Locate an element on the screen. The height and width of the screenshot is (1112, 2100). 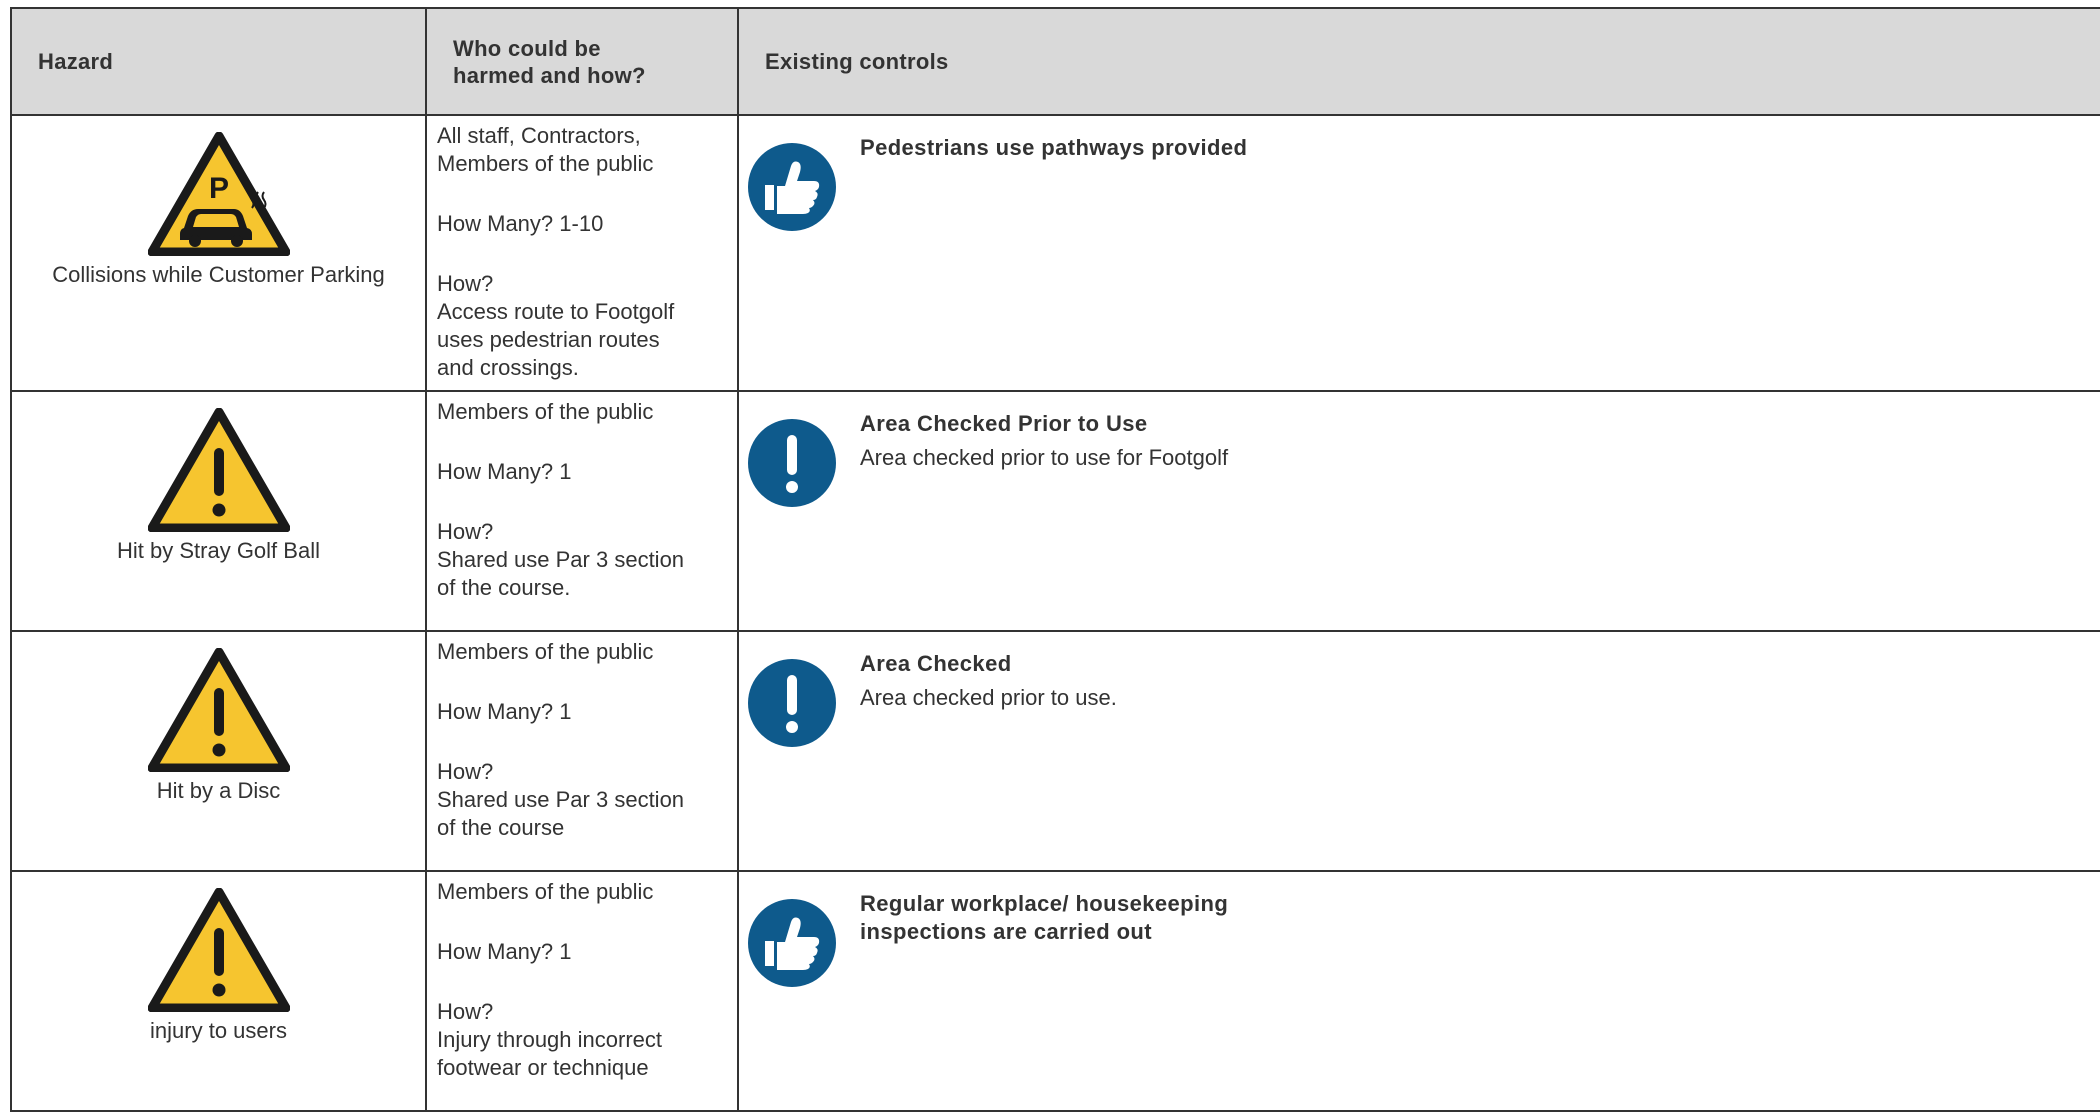
parking-warning-icon: P is located at coordinates (218, 194).